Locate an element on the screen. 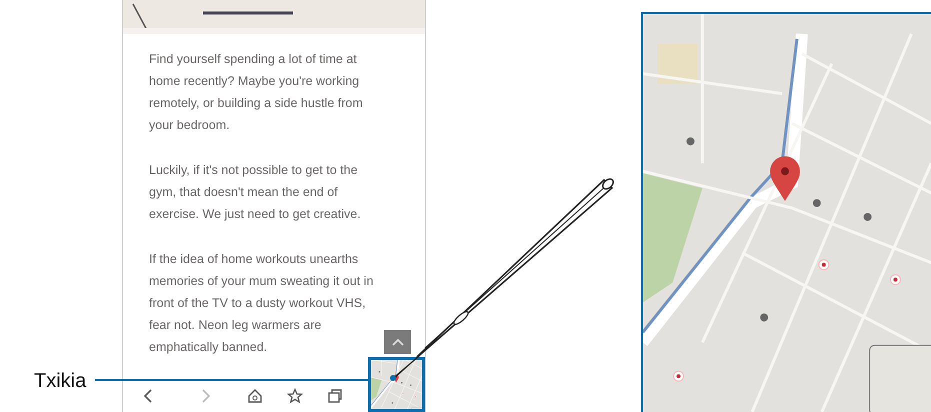 Image resolution: width=931 pixels, height=412 pixels. paragraph: Luckily, if it's not possible to get to the gym, that doesn't mean the end of exercise. We just need to get creative. is located at coordinates (255, 192).